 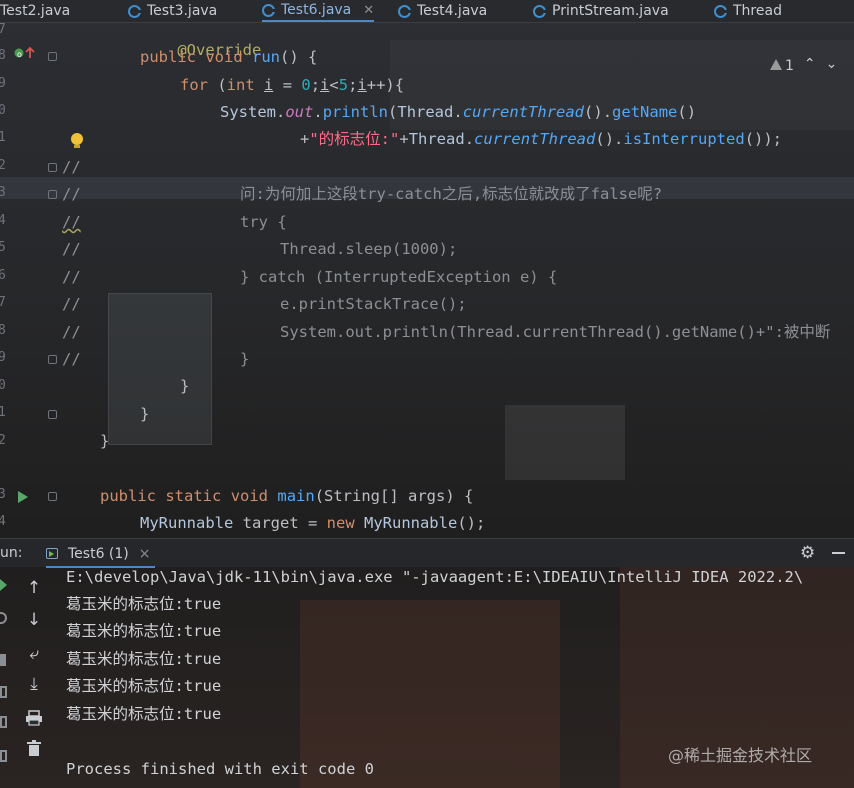 What do you see at coordinates (34, 620) in the screenshot?
I see `scroll-down-icon: ↓` at bounding box center [34, 620].